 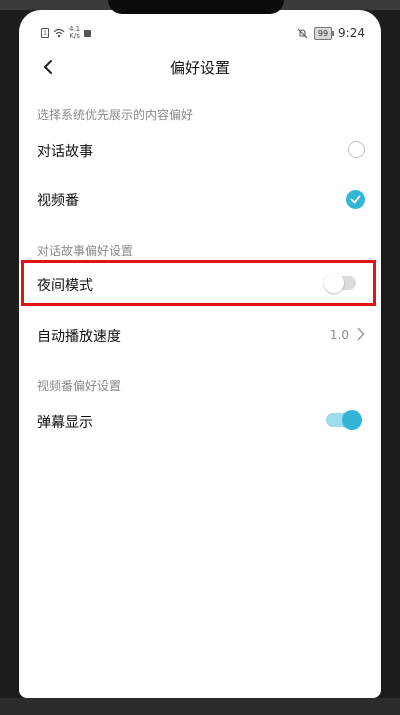 I want to click on battery-indicator: 99, so click(x=324, y=33).